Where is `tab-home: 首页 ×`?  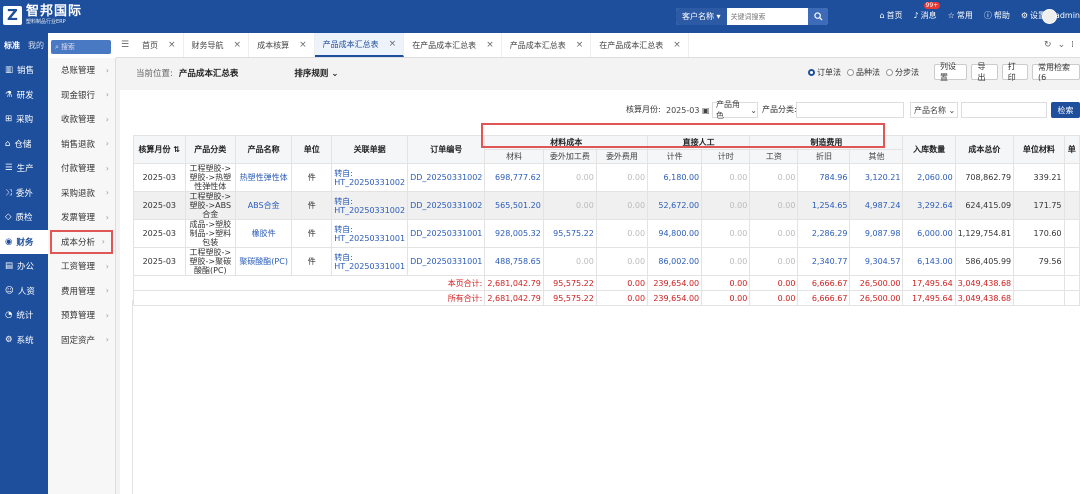 tab-home: 首页 × is located at coordinates (159, 45).